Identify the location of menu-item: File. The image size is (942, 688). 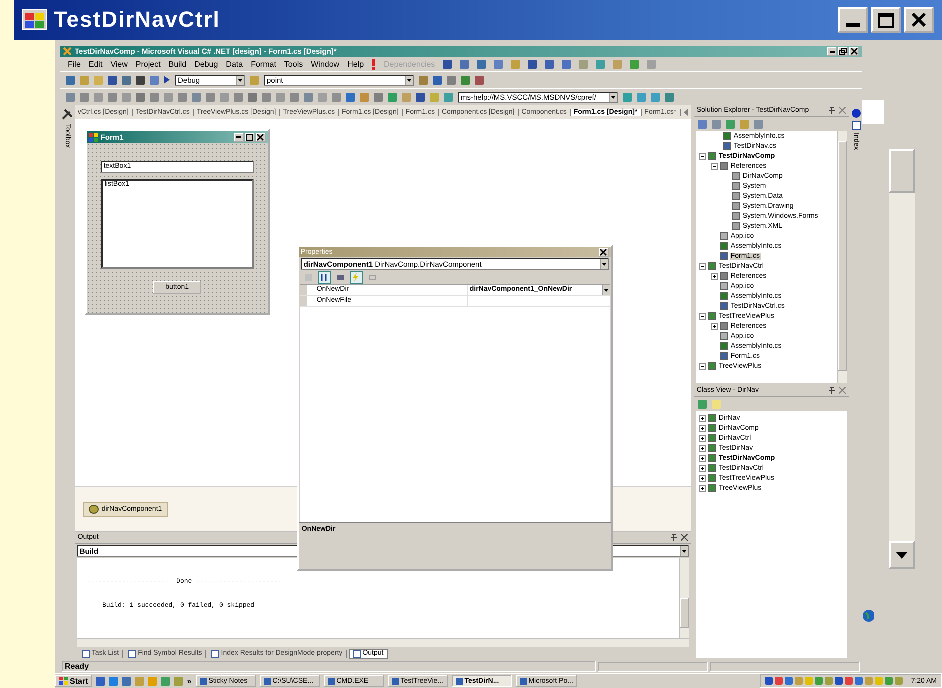
(74, 64).